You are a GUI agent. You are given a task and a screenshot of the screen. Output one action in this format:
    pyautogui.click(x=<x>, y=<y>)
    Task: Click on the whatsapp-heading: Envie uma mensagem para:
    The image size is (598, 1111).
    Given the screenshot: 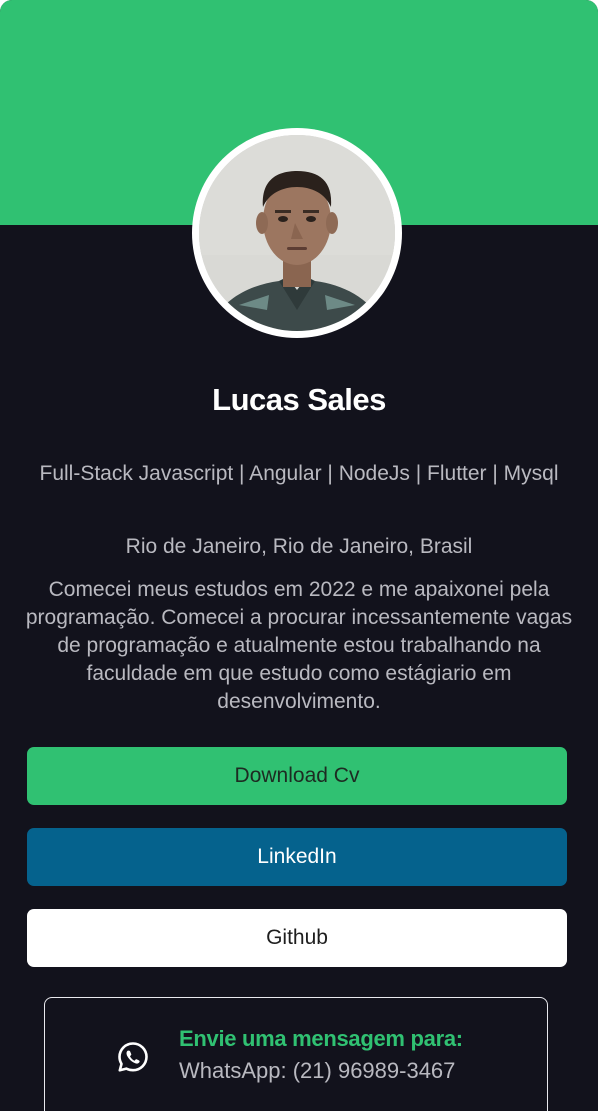 What is the action you would take?
    pyautogui.click(x=321, y=1038)
    